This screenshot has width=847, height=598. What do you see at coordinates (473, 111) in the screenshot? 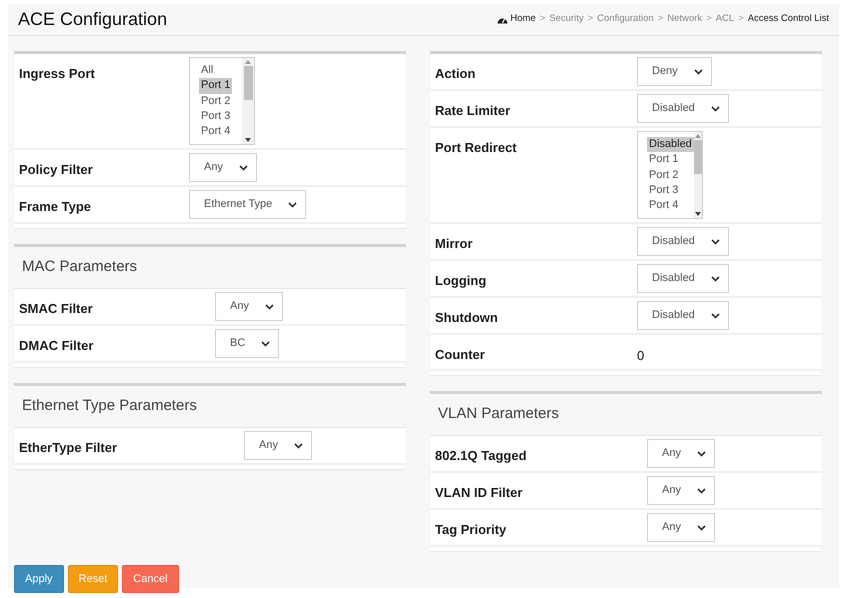
I see `field-label: Rate Limiter` at bounding box center [473, 111].